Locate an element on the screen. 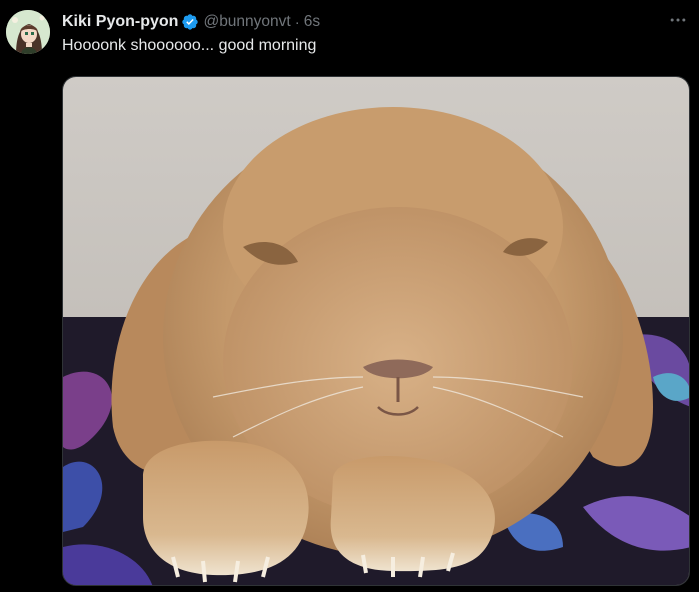 This screenshot has width=699, height=592. tweet-header: Kiki Pyon-pyon @bunnyonvt · 6s is located at coordinates (191, 22).